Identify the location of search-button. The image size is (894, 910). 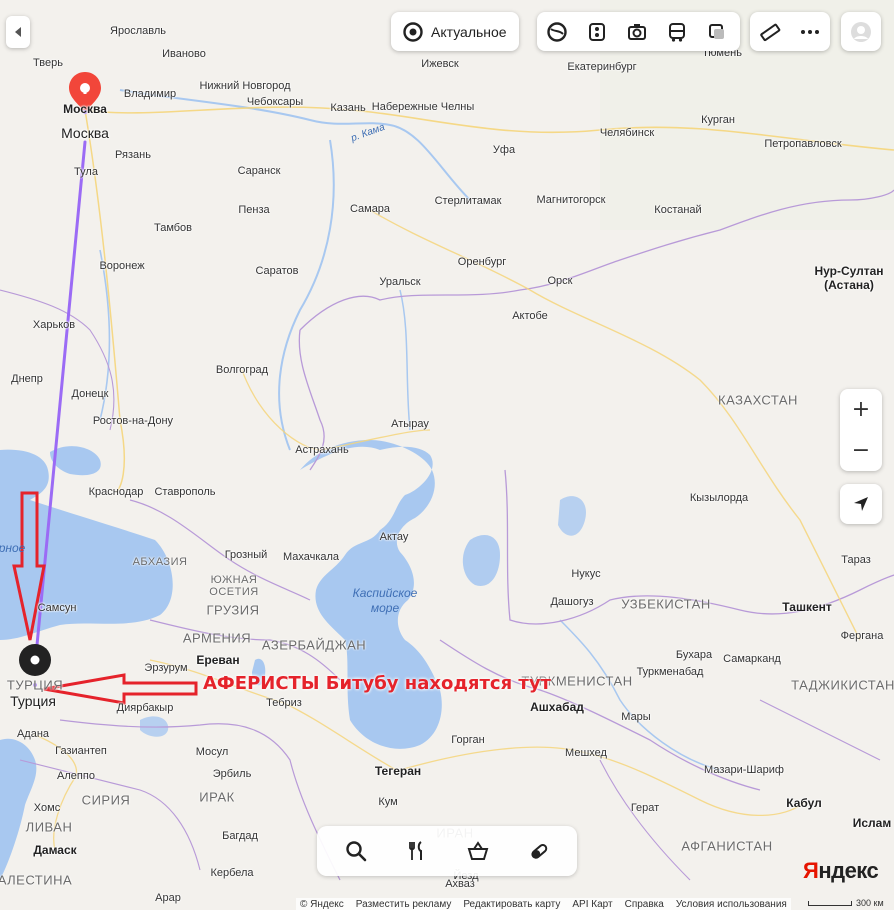
(356, 851).